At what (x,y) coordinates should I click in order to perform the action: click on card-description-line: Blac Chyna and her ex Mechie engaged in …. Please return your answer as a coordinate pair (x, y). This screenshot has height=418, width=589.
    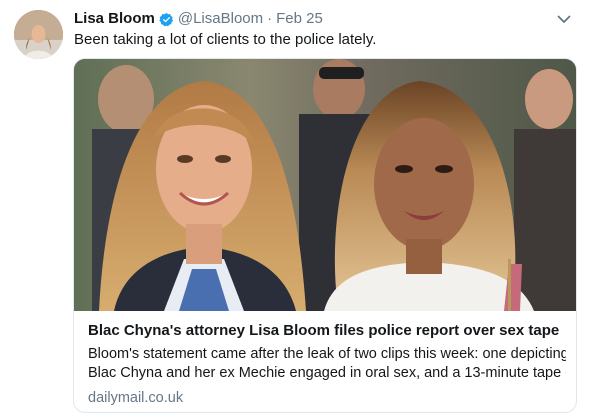
    Looking at the image, I should click on (327, 373).